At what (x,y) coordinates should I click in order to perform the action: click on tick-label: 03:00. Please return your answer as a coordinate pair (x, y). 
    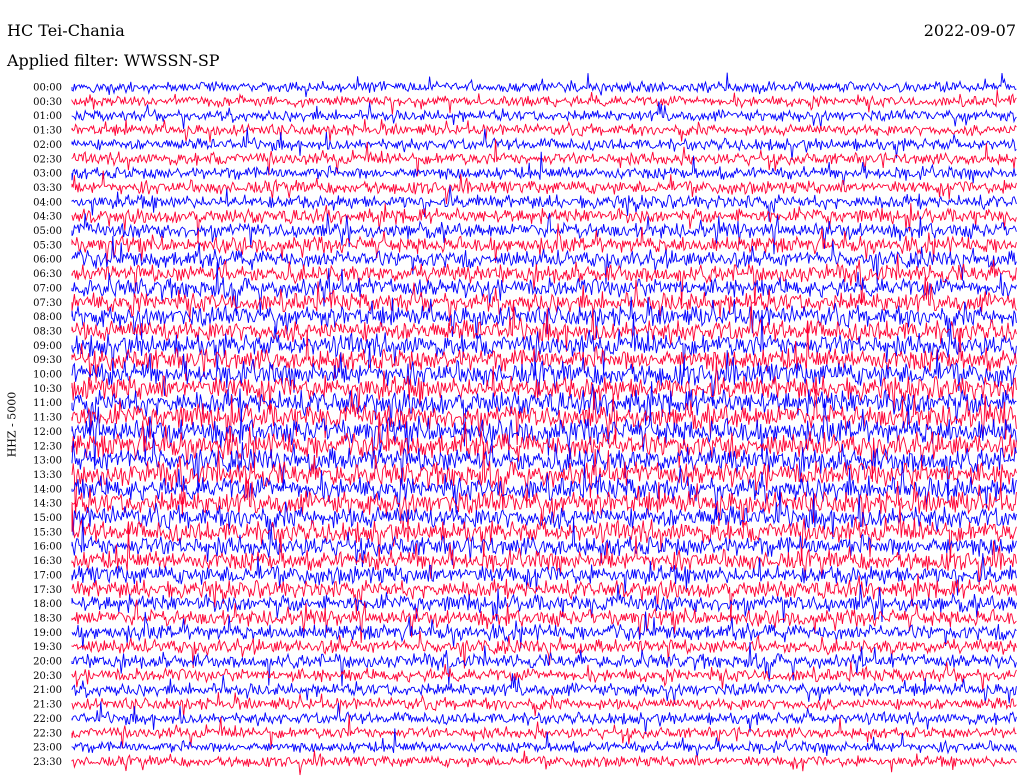
    Looking at the image, I should click on (47, 174).